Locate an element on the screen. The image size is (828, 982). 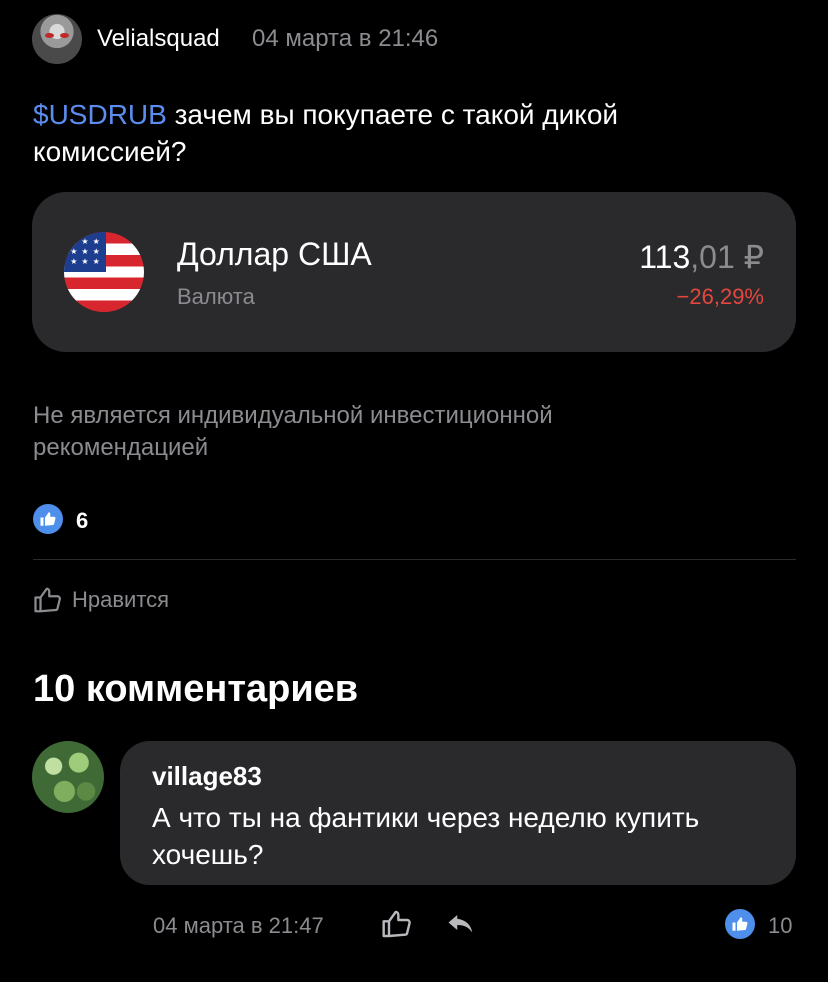
post-timestamp: 04 марта в 21:46 is located at coordinates (345, 38).